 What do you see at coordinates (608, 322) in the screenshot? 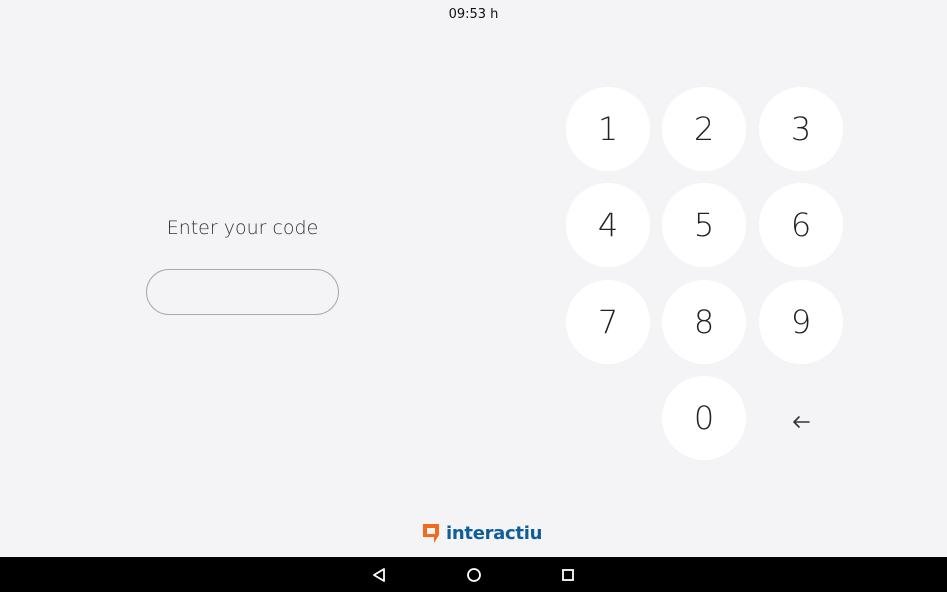
I see `key-7: 7` at bounding box center [608, 322].